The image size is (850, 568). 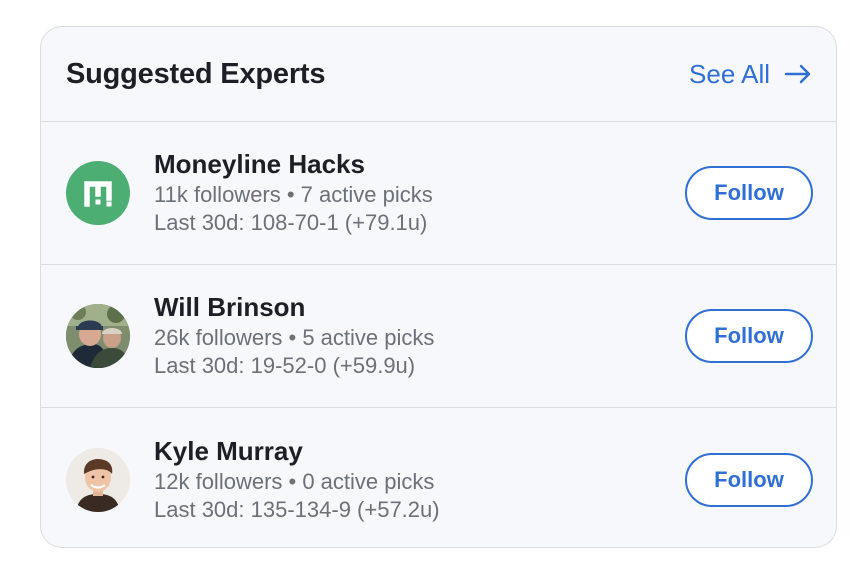 I want to click on expert-name: Will Brinson, so click(x=419, y=307).